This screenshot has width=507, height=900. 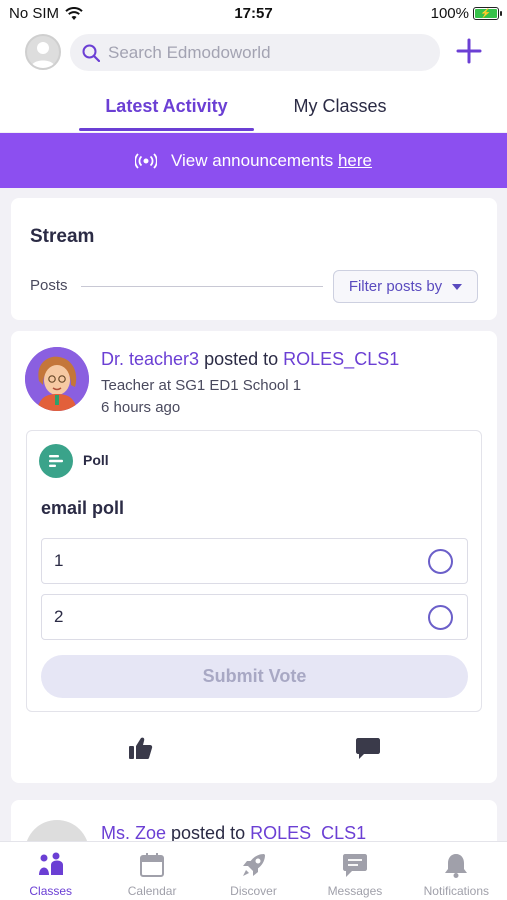 I want to click on tab-my-classes: My Classes, so click(x=340, y=106).